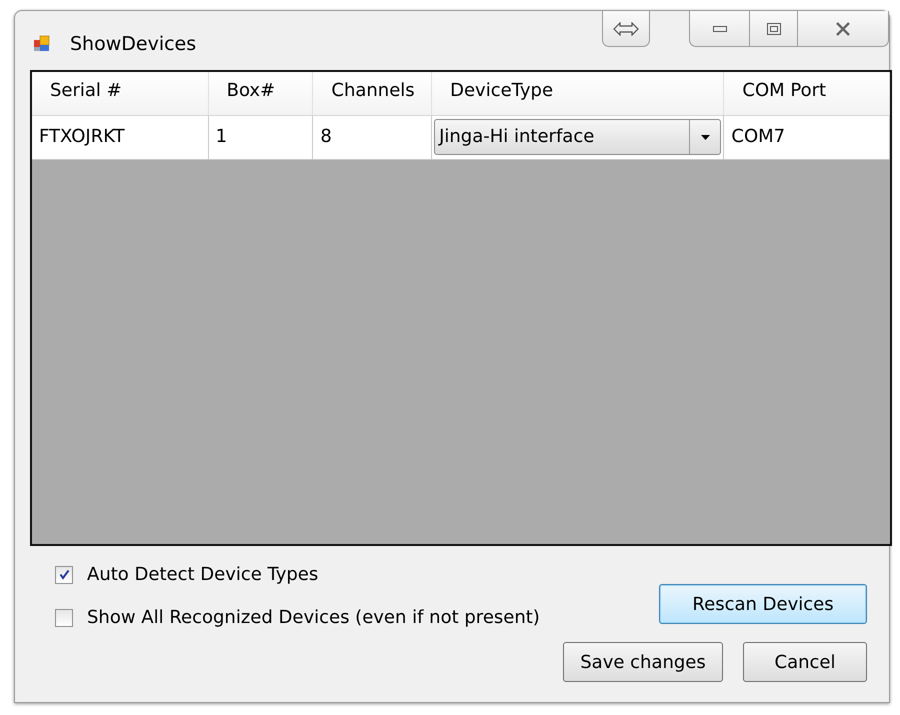  What do you see at coordinates (372, 93) in the screenshot?
I see `column-header: Channels` at bounding box center [372, 93].